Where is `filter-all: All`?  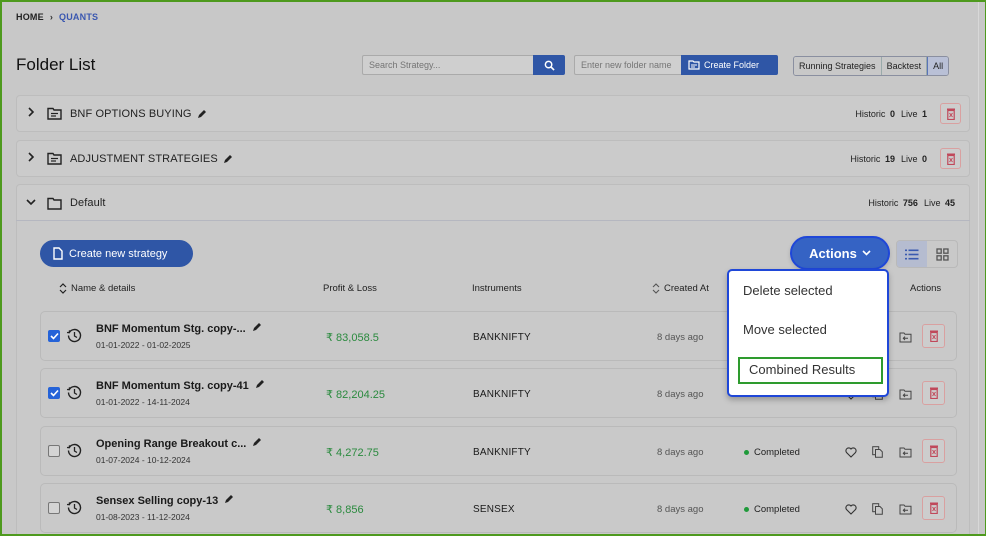 filter-all: All is located at coordinates (938, 66).